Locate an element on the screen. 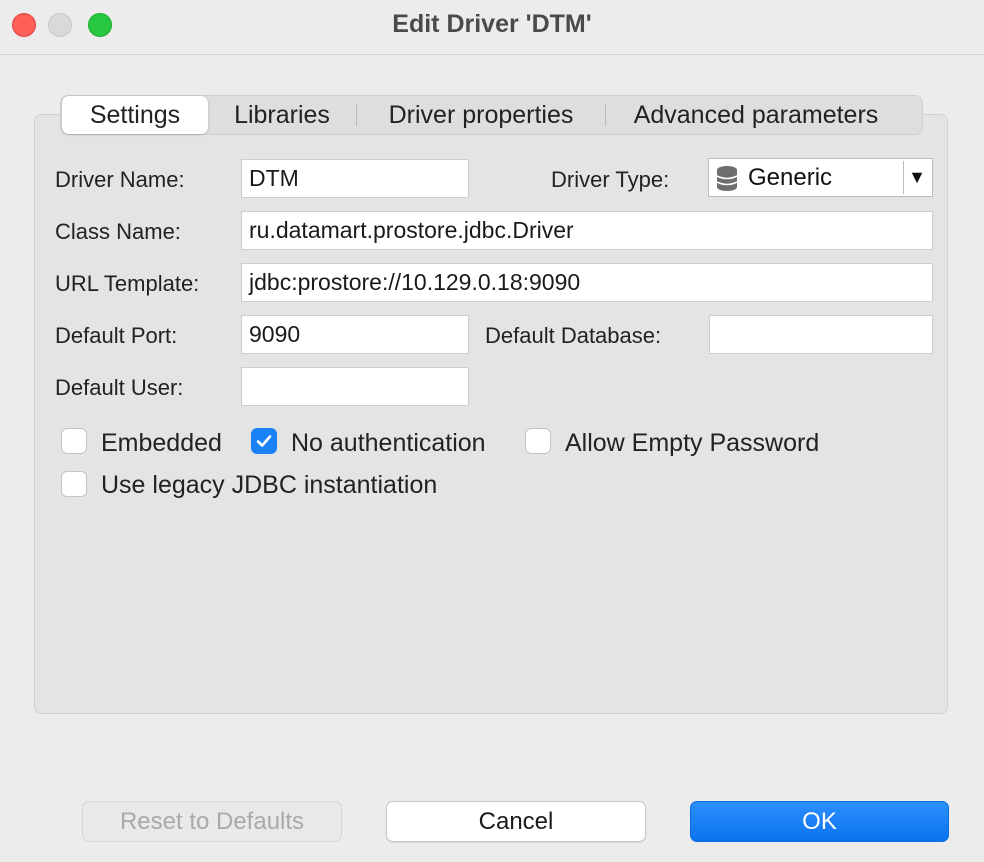  ok-button: OK is located at coordinates (819, 821).